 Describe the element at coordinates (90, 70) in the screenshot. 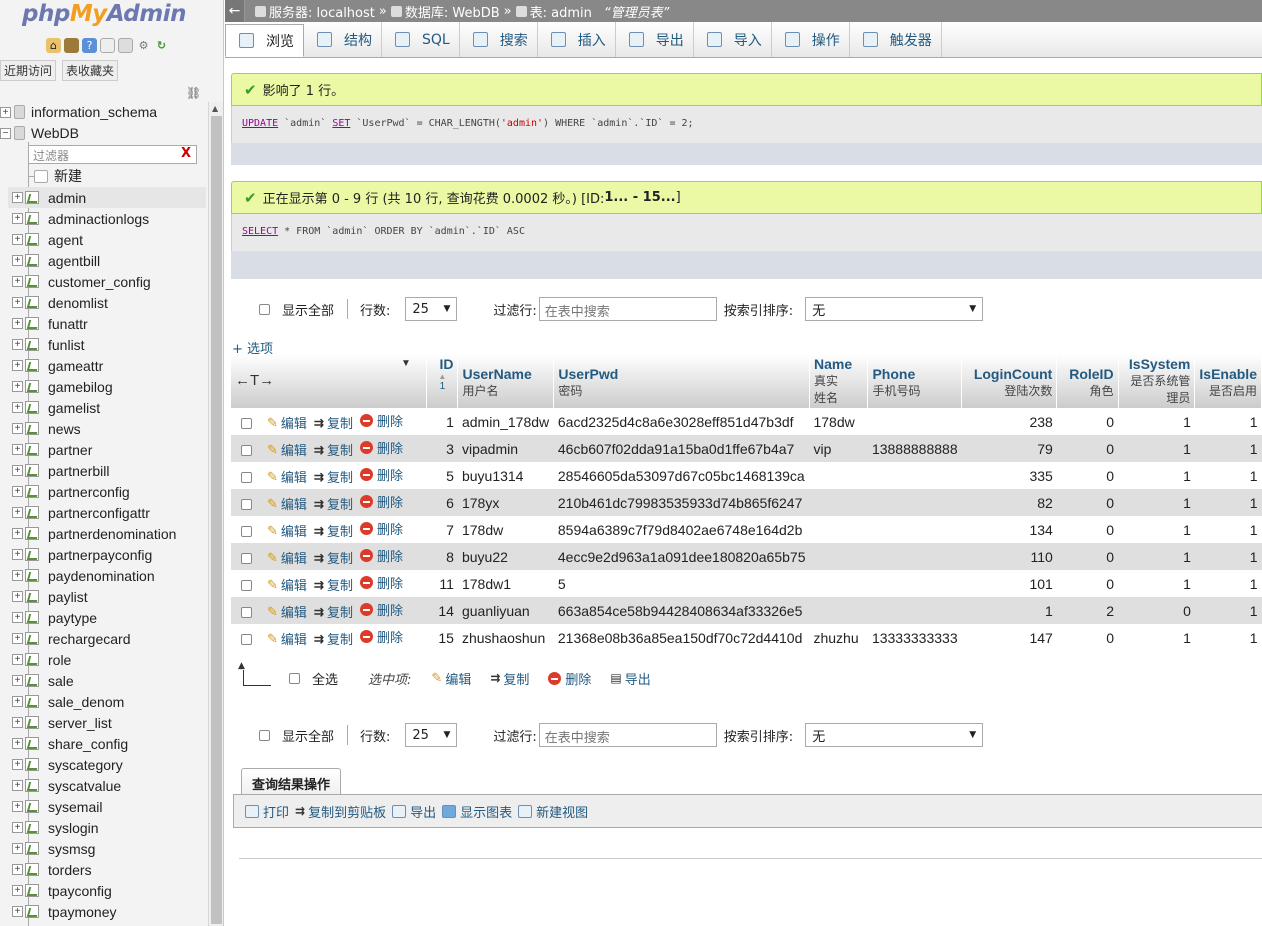

I see `favorites-tab: 表收藏夹` at that location.